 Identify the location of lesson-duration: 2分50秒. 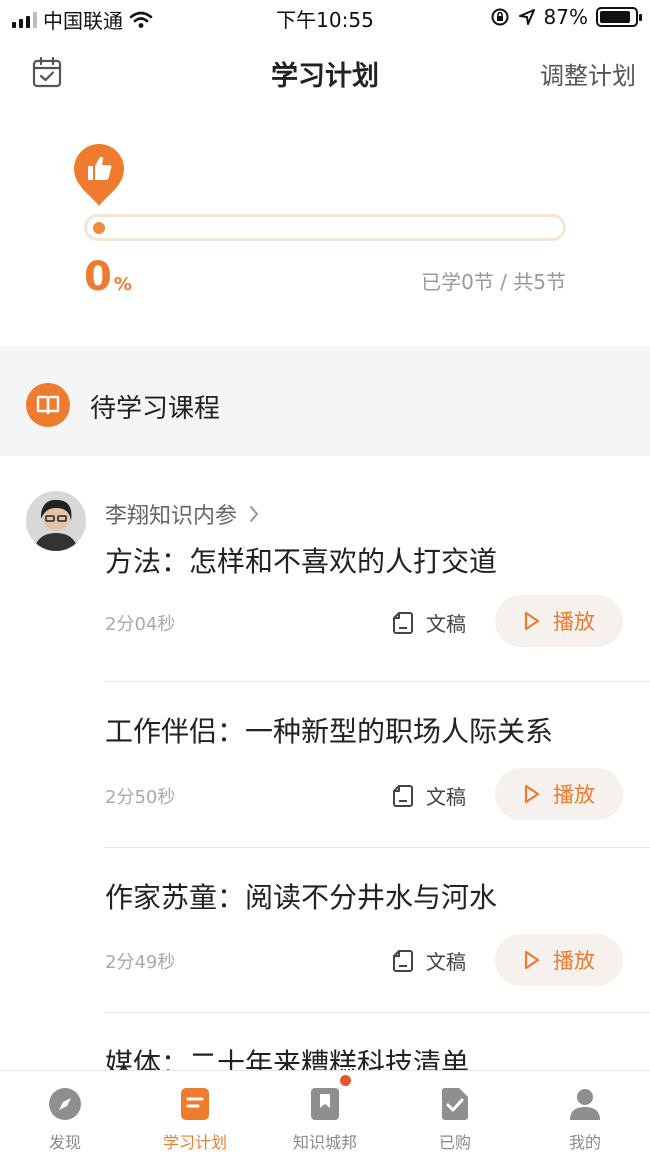
(140, 797).